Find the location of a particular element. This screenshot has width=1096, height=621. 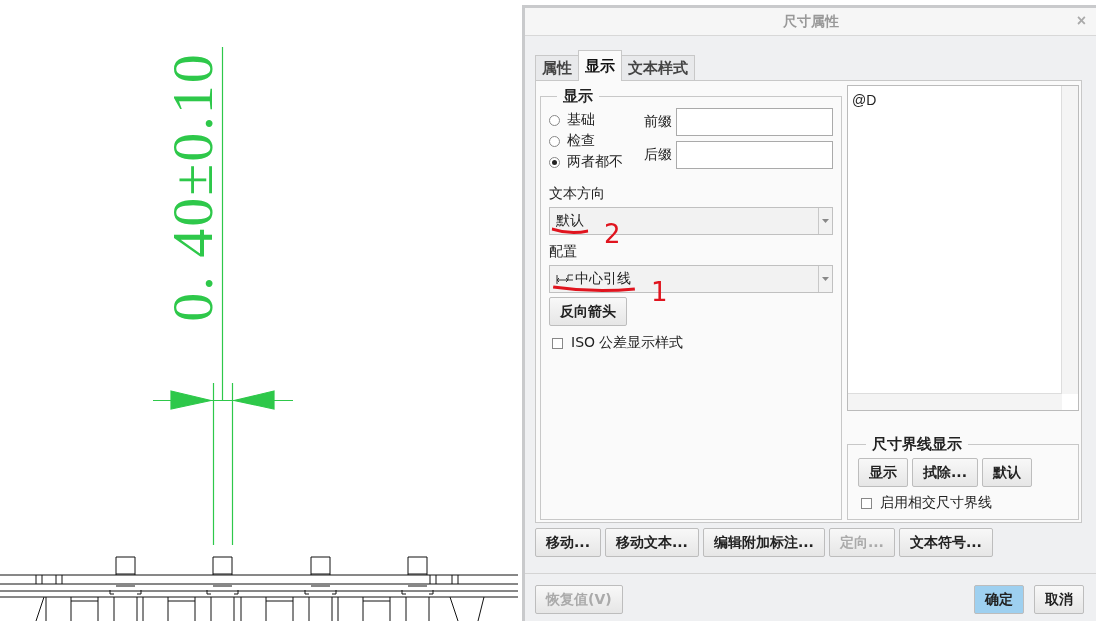

radio-option: 两者都不 is located at coordinates (586, 162).